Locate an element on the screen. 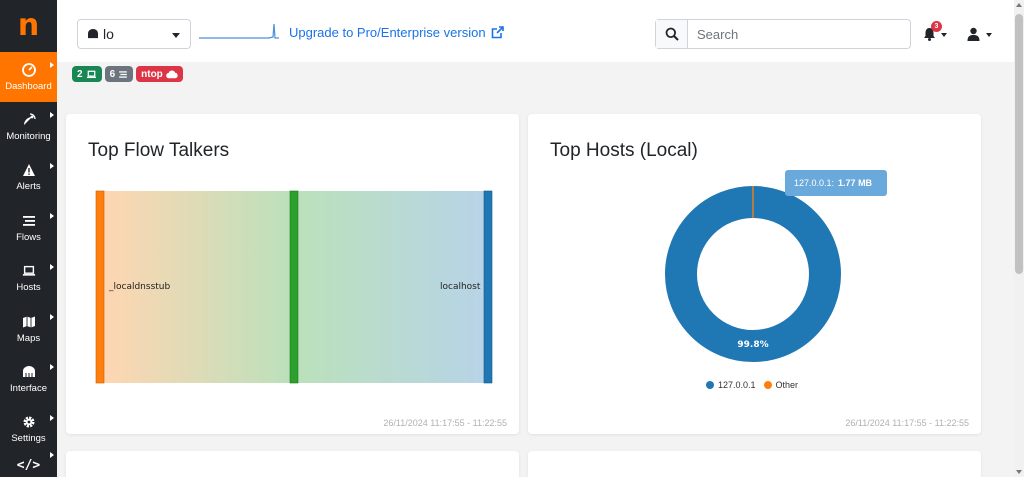  interface-select: lo is located at coordinates (134, 34).